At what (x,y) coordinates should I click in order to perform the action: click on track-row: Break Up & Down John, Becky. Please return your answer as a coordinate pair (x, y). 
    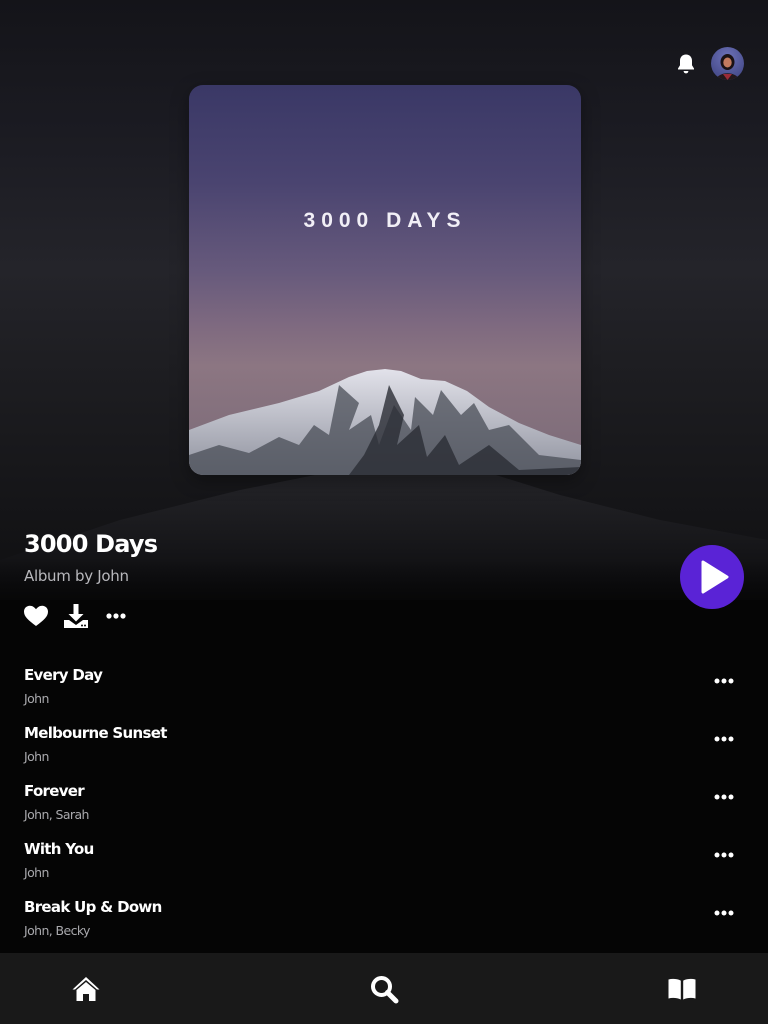
    Looking at the image, I should click on (384, 922).